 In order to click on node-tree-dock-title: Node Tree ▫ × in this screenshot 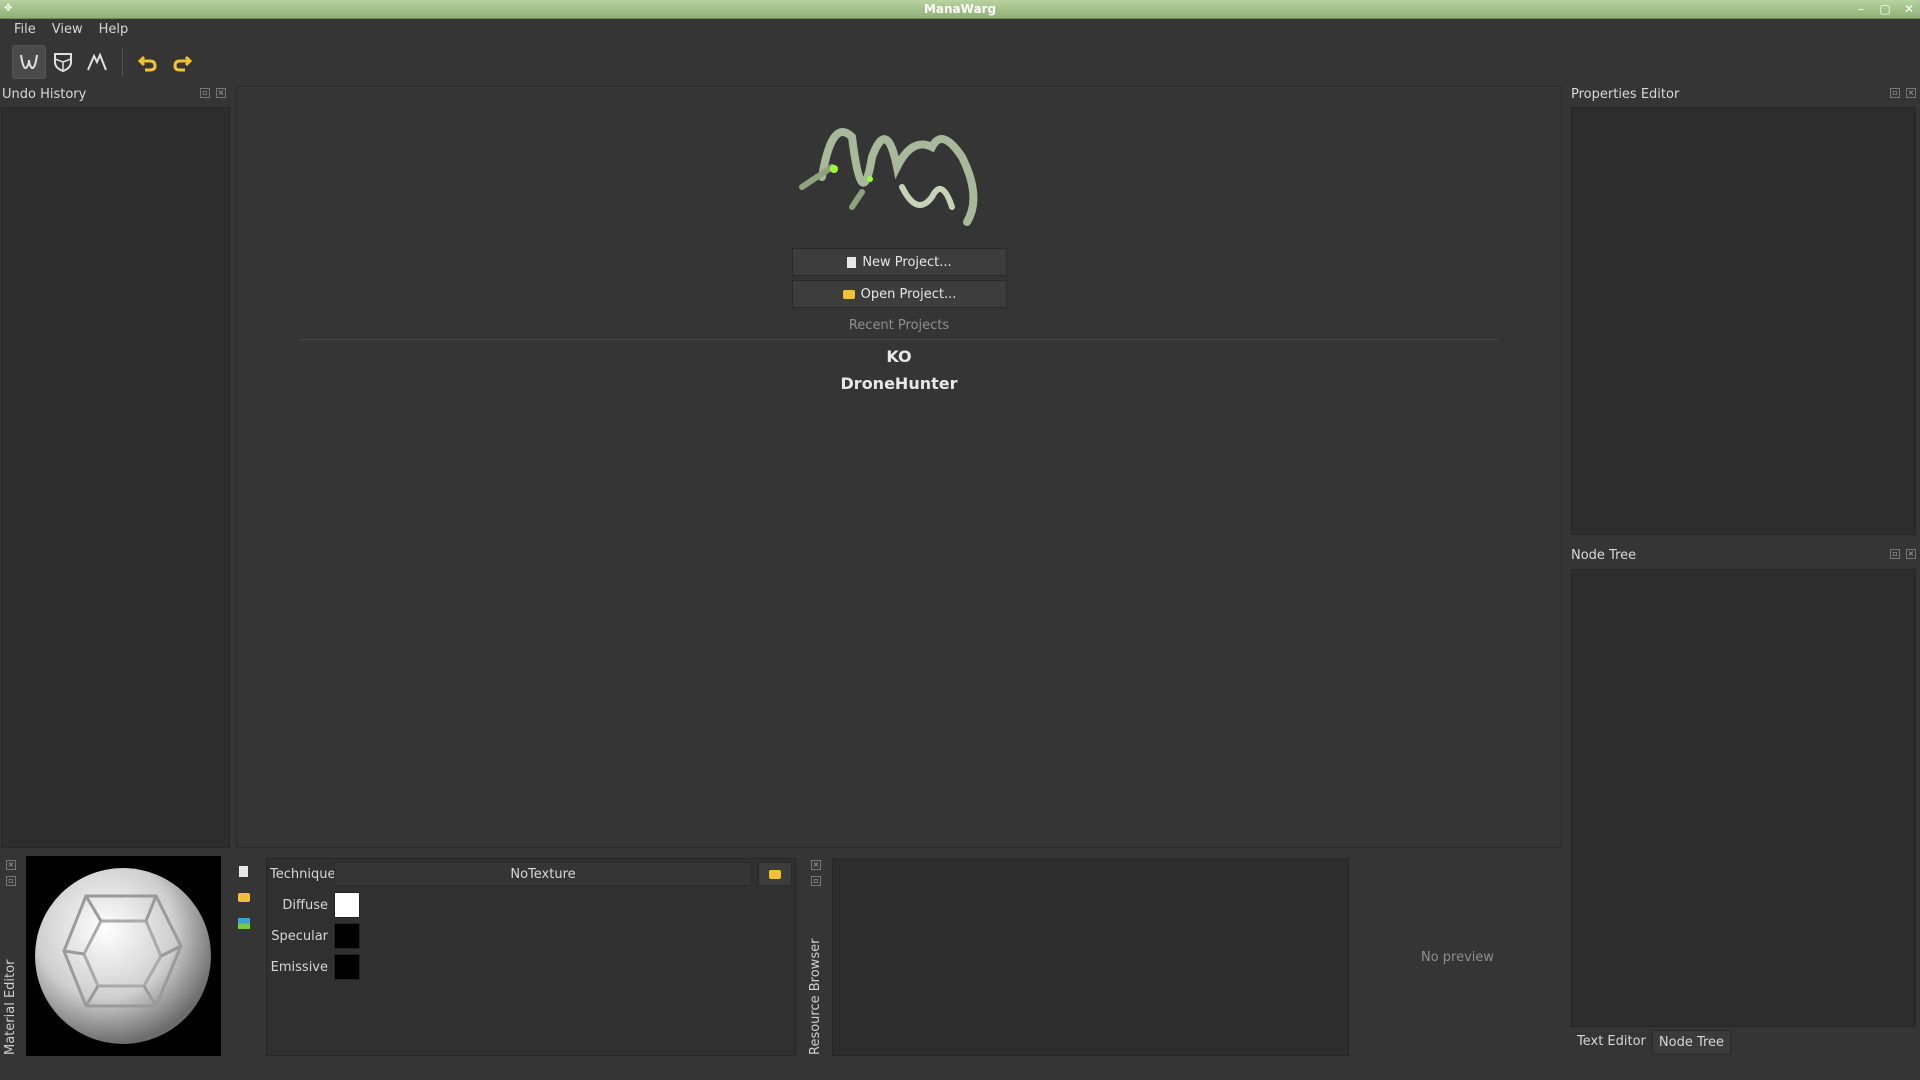, I will do `click(1744, 555)`.